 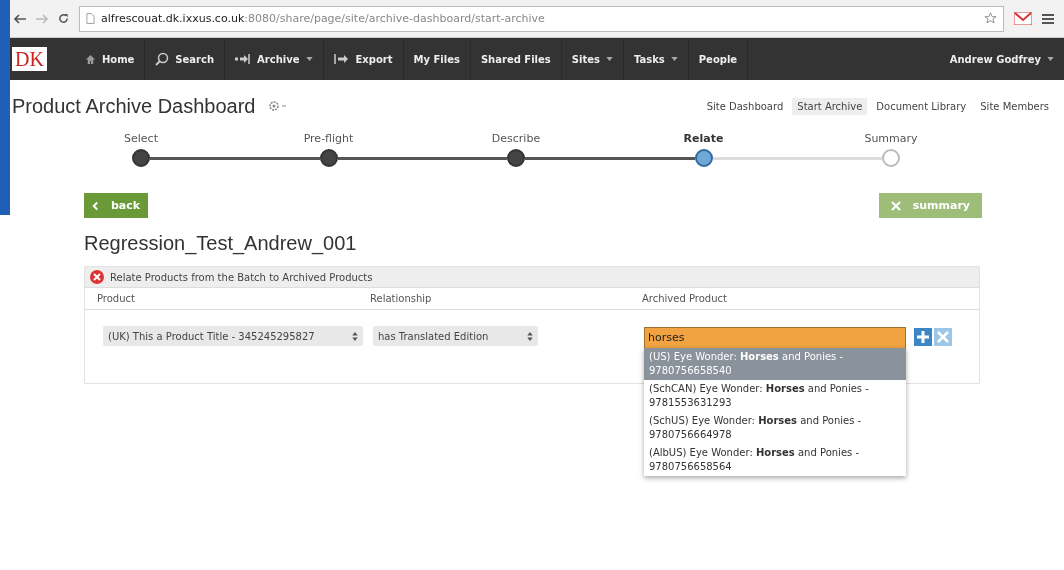 What do you see at coordinates (684, 298) in the screenshot?
I see `column-header: Archived Product` at bounding box center [684, 298].